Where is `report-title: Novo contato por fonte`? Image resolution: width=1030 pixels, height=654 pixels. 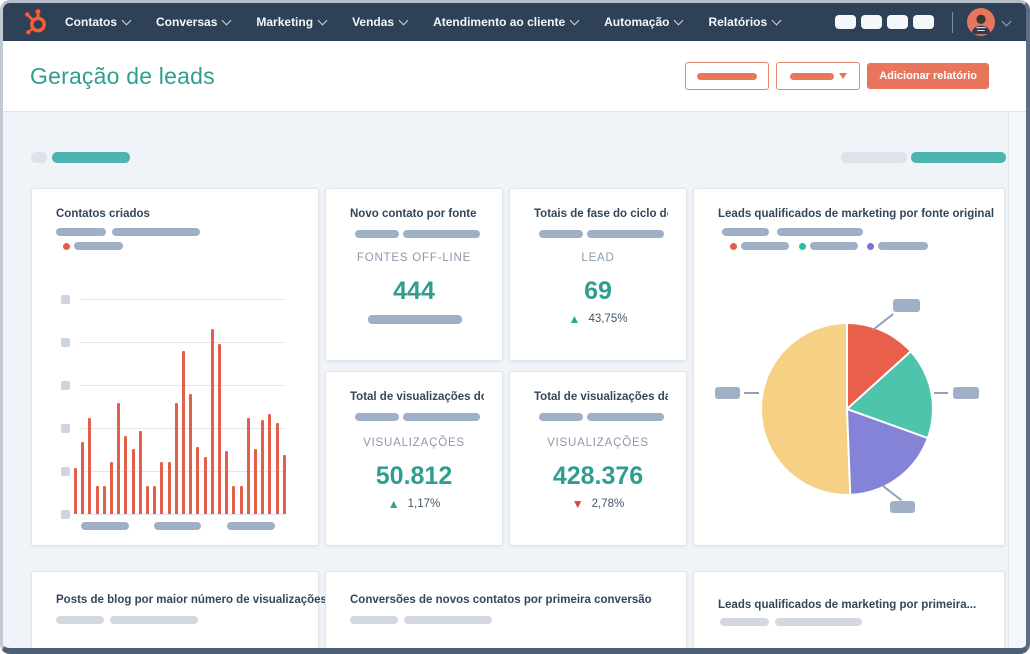 report-title: Novo contato por fonte is located at coordinates (413, 214).